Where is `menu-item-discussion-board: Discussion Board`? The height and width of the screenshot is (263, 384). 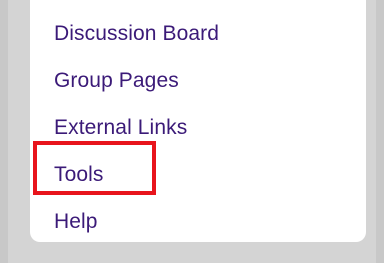
menu-item-discussion-board: Discussion Board is located at coordinates (136, 43).